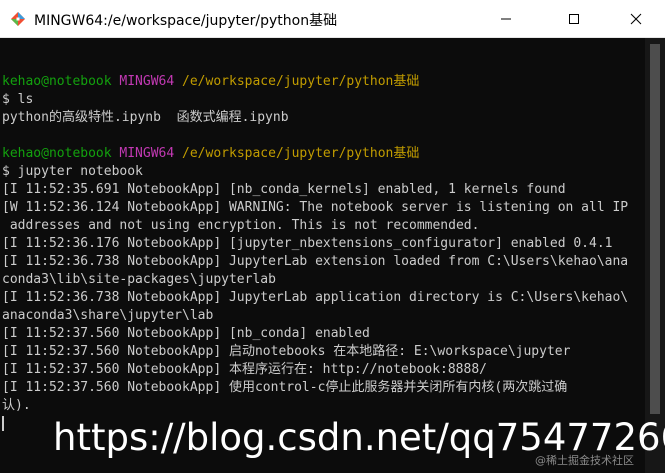  Describe the element at coordinates (18, 99) in the screenshot. I see `output-line: $ ls` at that location.